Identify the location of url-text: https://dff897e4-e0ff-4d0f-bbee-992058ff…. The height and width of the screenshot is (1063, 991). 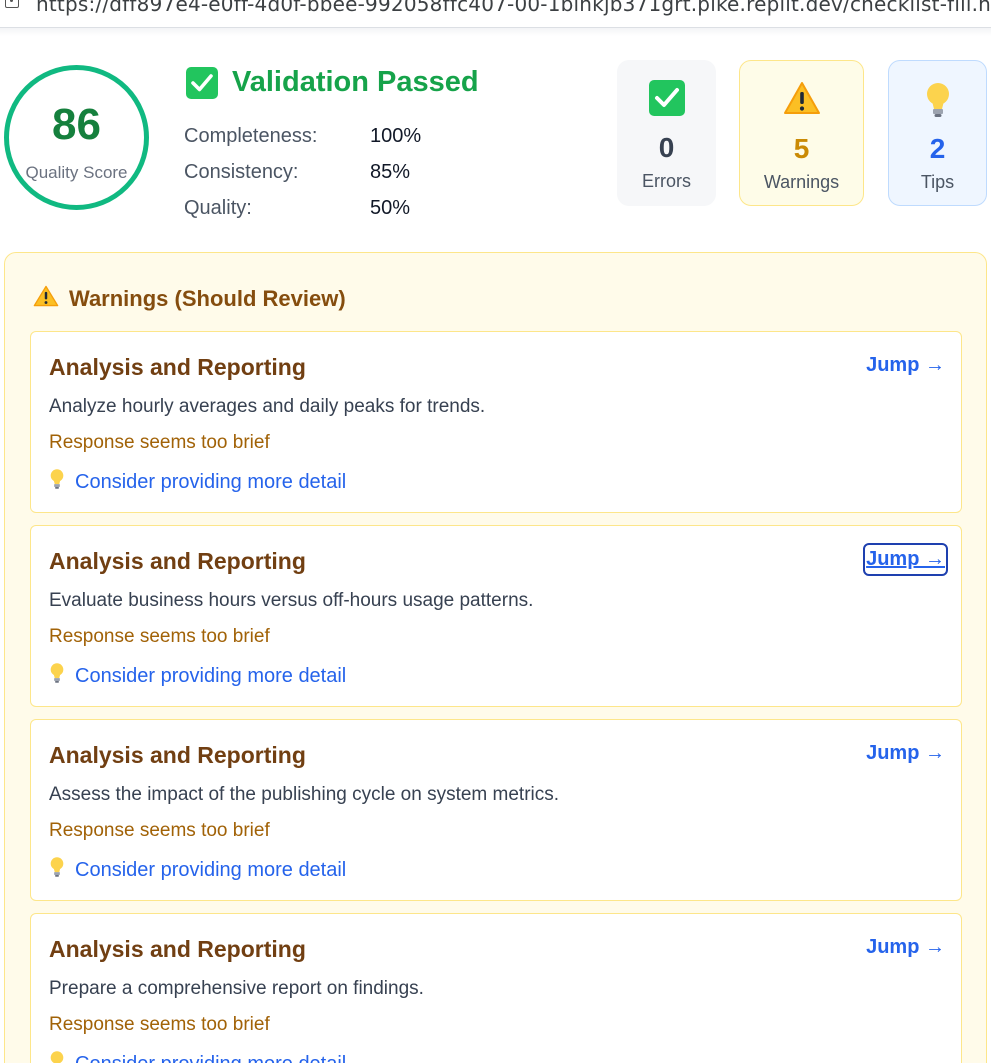
(513, 8).